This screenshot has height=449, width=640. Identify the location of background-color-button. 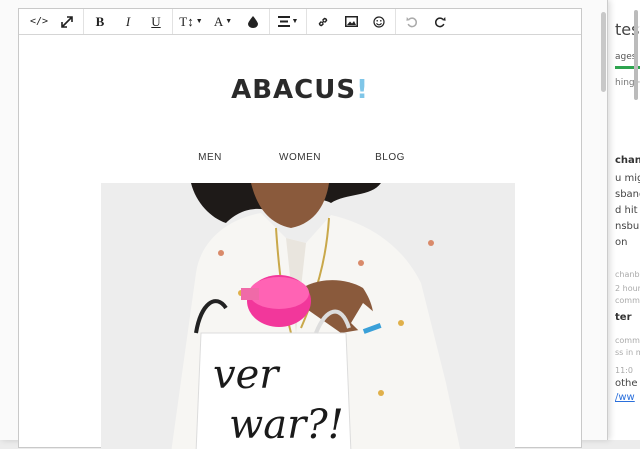
(253, 22).